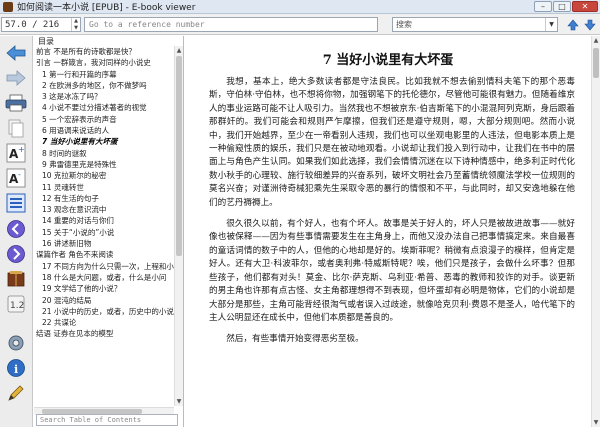  I want to click on toc-item: 17 不同方向为什么只需一次，上程和小, so click(104, 266).